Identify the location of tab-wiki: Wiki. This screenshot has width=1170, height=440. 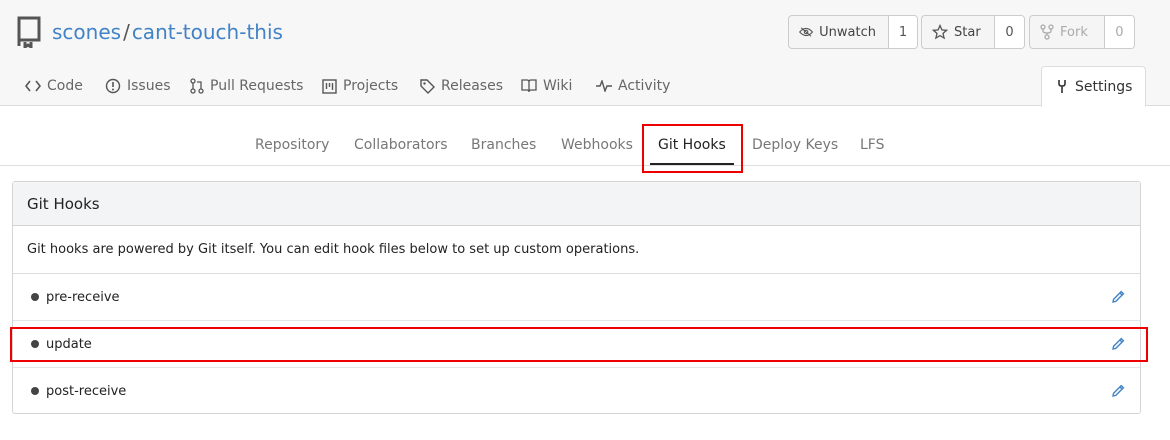
(546, 86).